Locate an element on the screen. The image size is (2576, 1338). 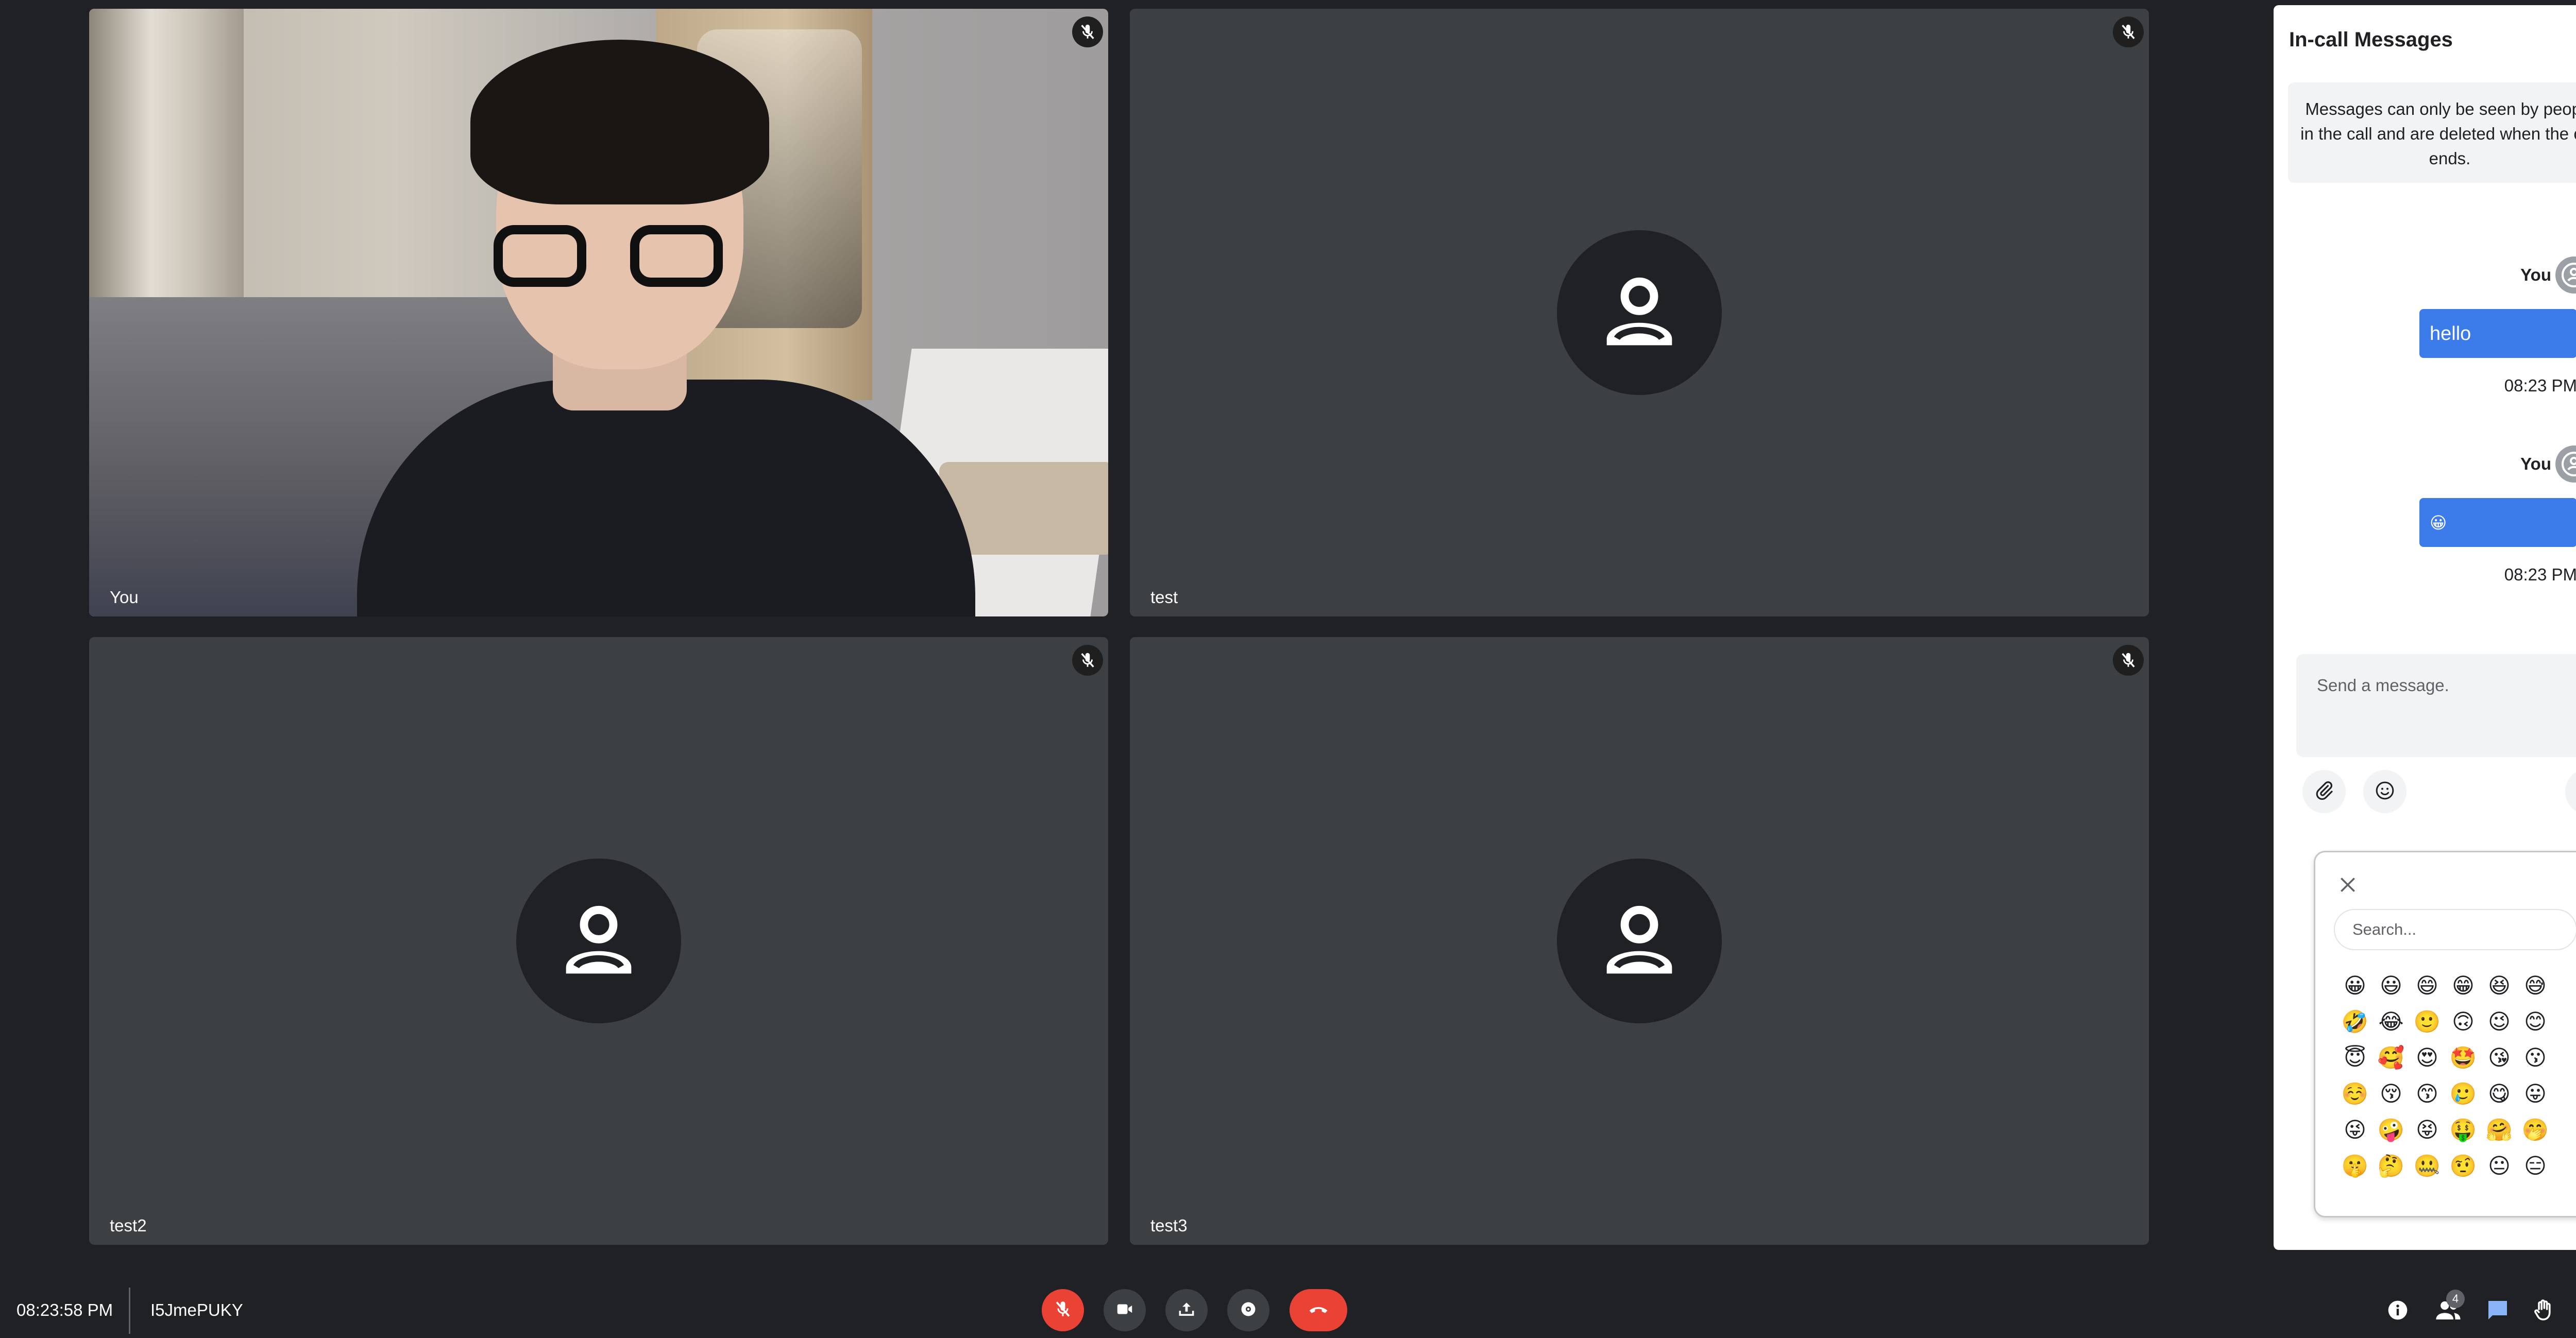
more-options-icon is located at coordinates (1248, 1310).